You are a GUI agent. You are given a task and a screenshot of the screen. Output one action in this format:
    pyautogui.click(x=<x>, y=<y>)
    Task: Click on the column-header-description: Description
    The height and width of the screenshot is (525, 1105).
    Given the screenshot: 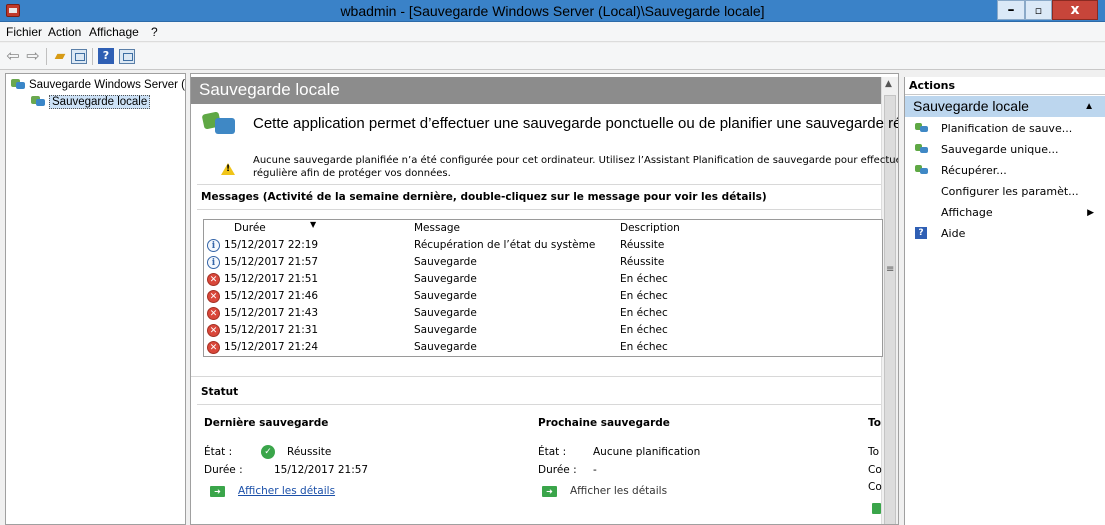 What is the action you would take?
    pyautogui.click(x=650, y=228)
    